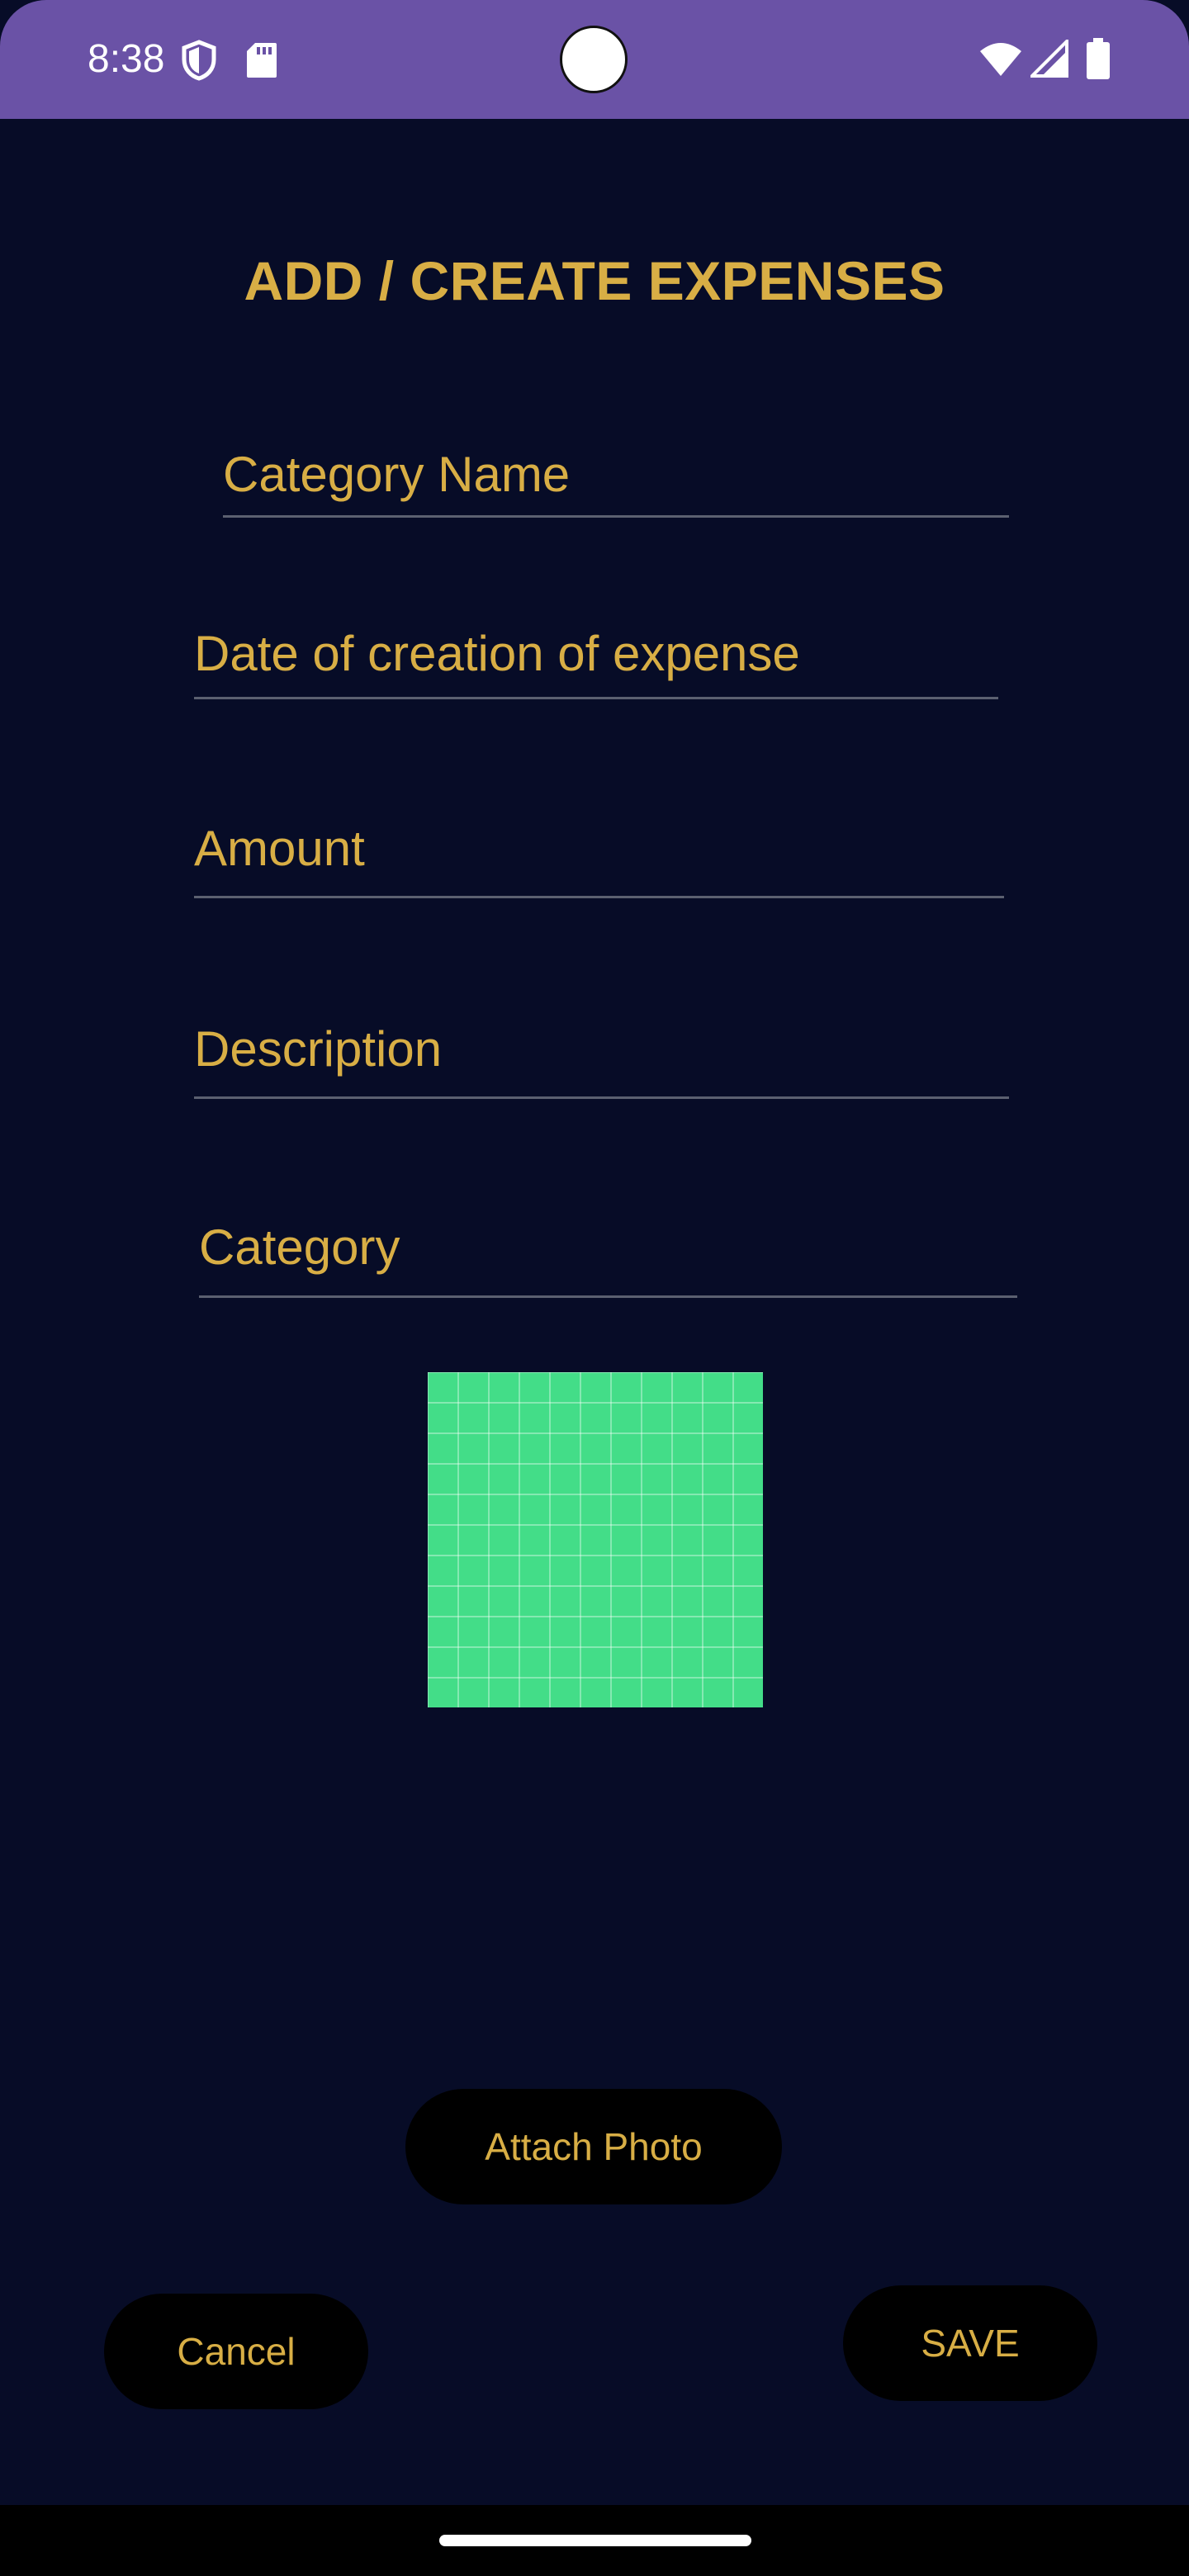 This screenshot has height=2576, width=1189. I want to click on category-name-input, so click(616, 475).